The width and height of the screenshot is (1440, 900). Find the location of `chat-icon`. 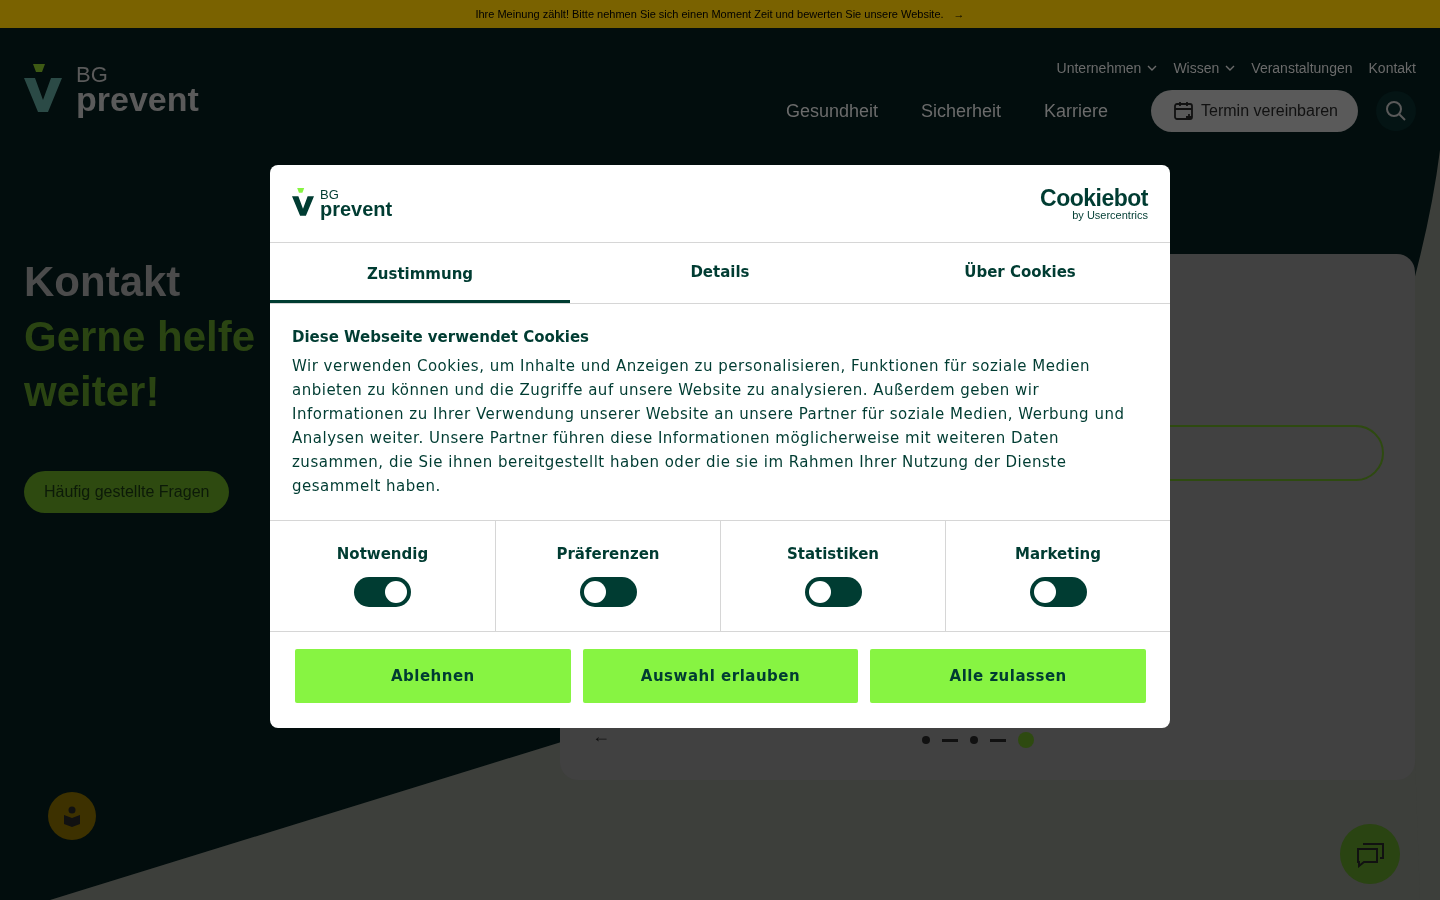

chat-icon is located at coordinates (1370, 854).